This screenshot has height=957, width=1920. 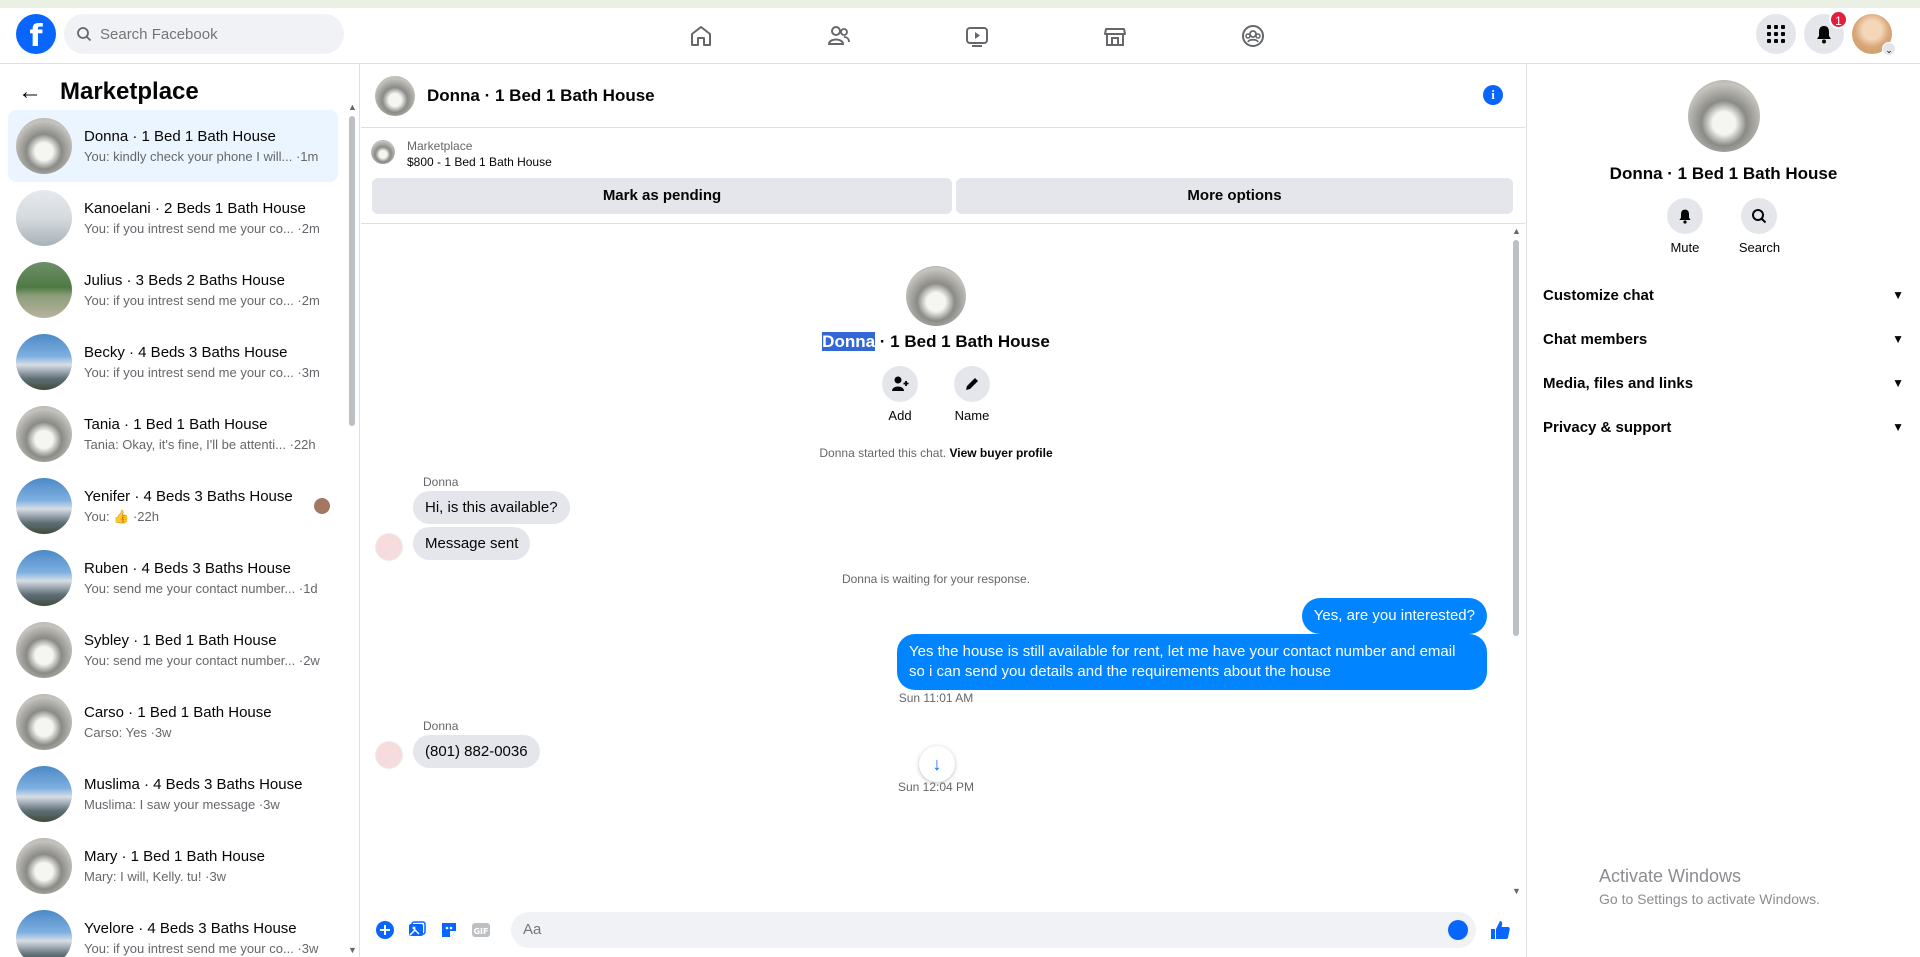 I want to click on conversation-preview: Mary: I will, Kelly. tu! ·3w, so click(x=155, y=876).